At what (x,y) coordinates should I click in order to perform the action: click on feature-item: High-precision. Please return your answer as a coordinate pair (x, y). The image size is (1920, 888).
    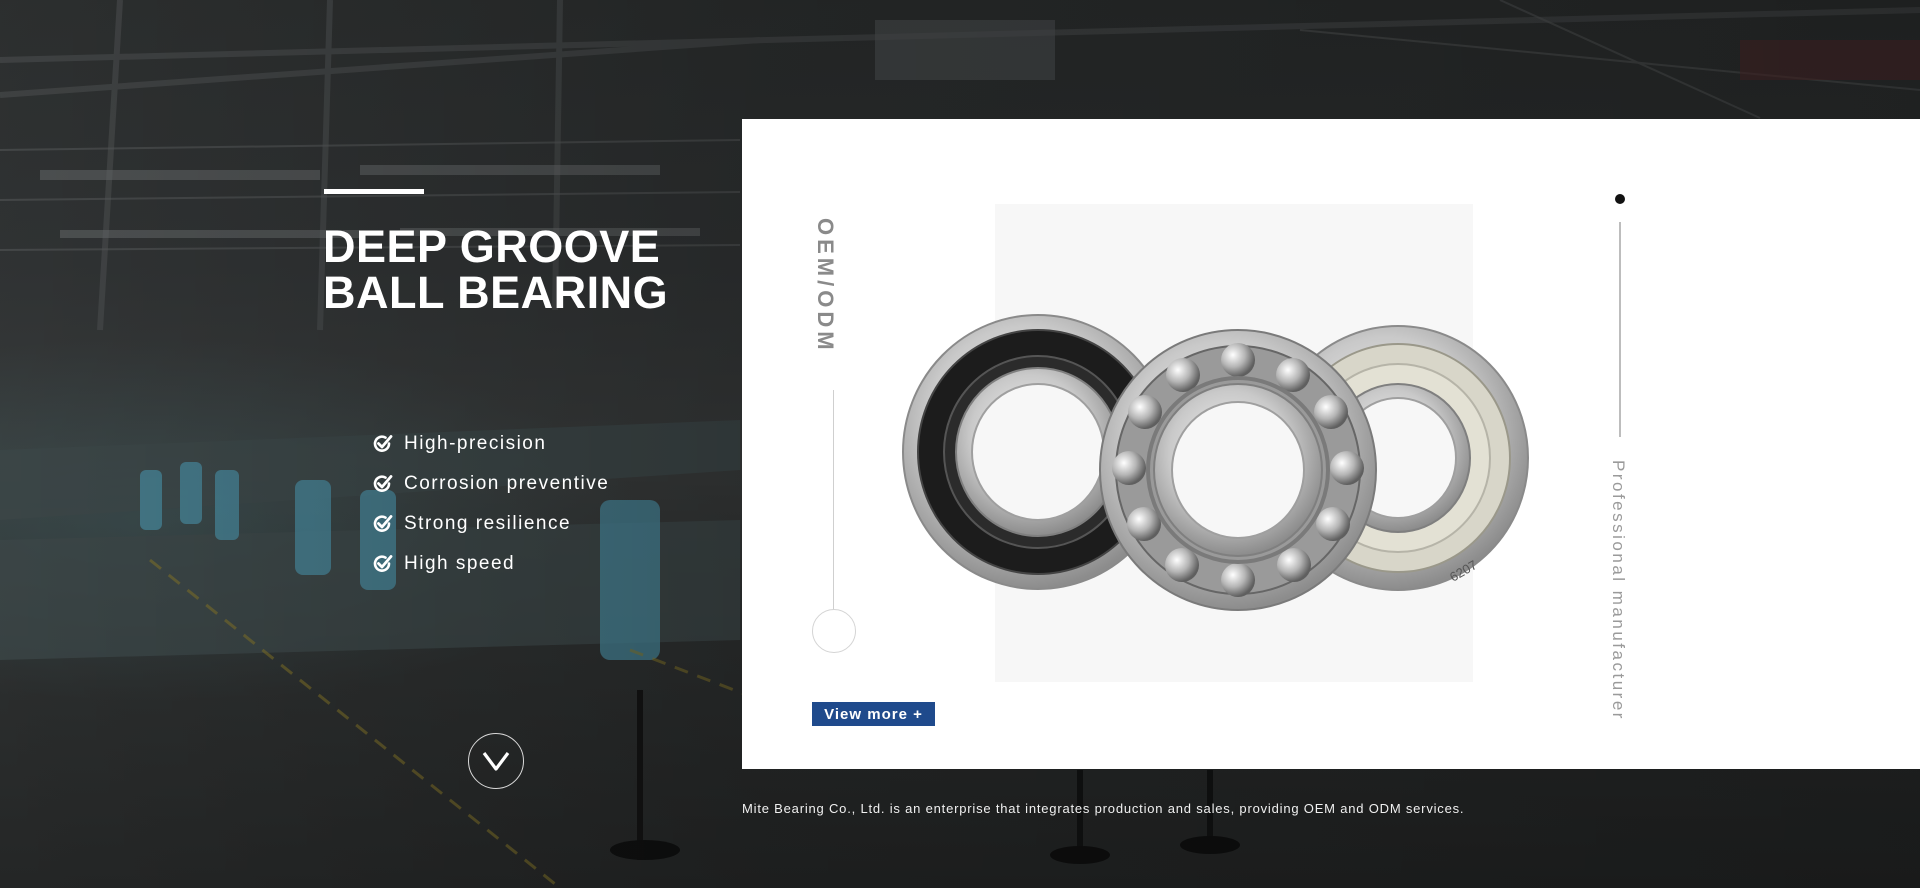
    Looking at the image, I should click on (490, 444).